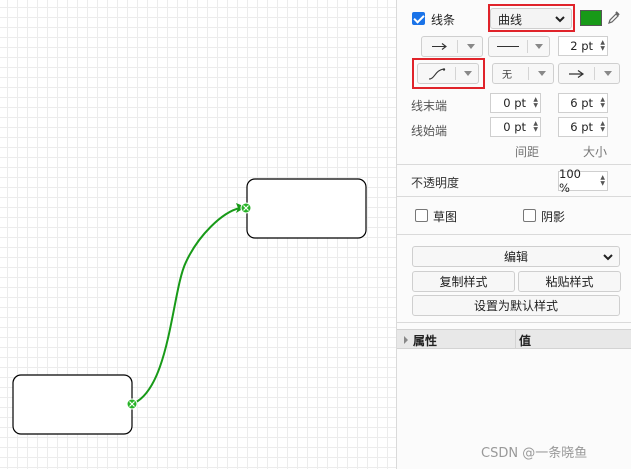 The width and height of the screenshot is (631, 469). I want to click on copy-style-label: 复制样式, so click(463, 282).